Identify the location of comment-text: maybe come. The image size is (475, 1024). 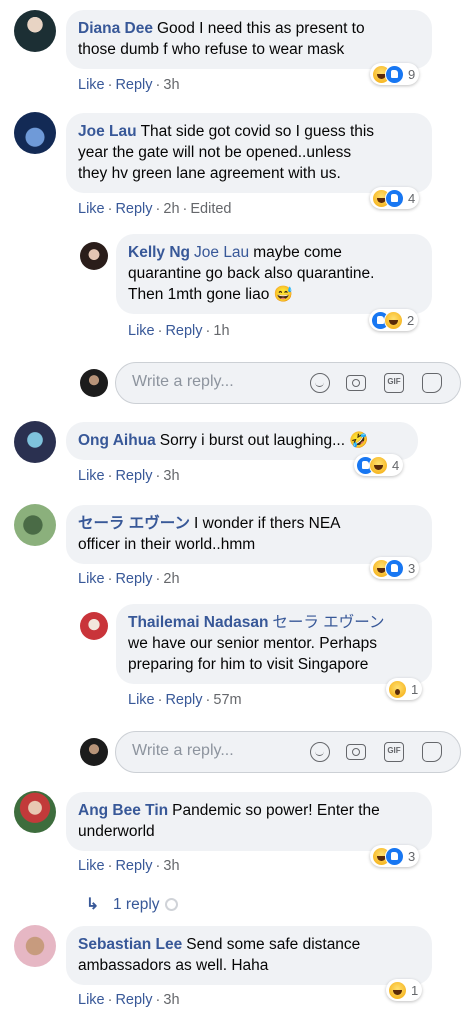
(297, 252).